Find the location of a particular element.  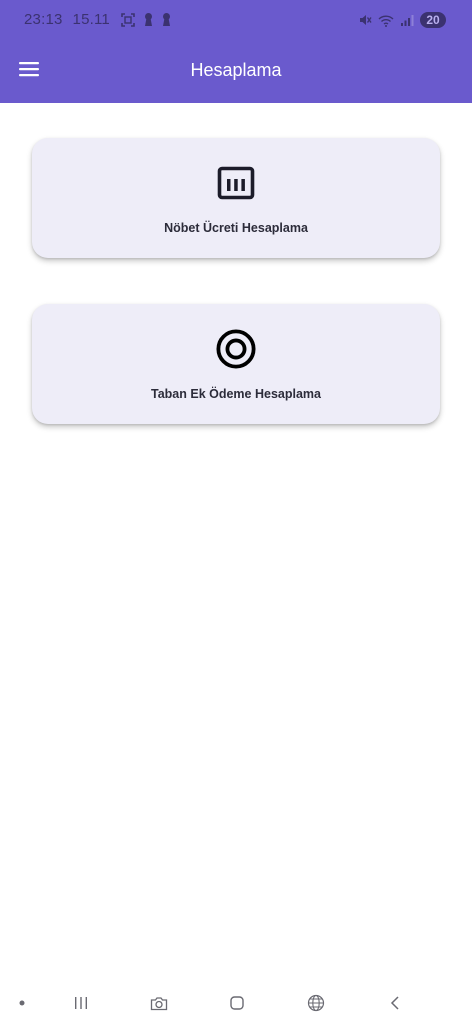

back-button is located at coordinates (395, 1003).